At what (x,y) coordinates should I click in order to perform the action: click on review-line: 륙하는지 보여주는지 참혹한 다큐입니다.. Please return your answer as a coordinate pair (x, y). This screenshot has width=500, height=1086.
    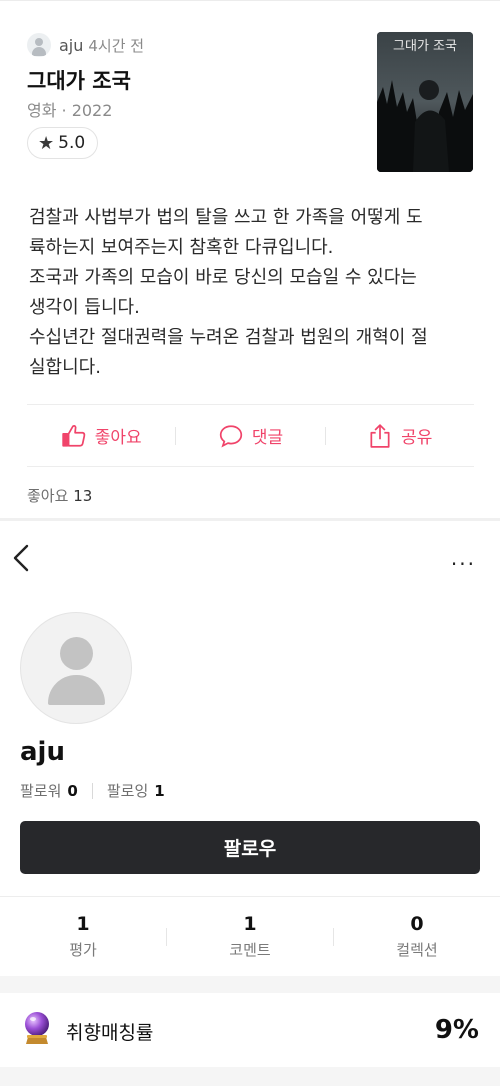
    Looking at the image, I should click on (181, 247).